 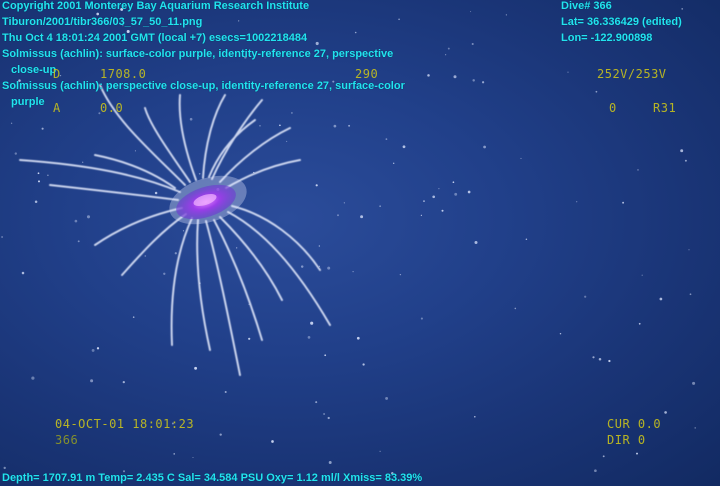 I want to click on dive-number: Dive# 366, so click(x=586, y=6).